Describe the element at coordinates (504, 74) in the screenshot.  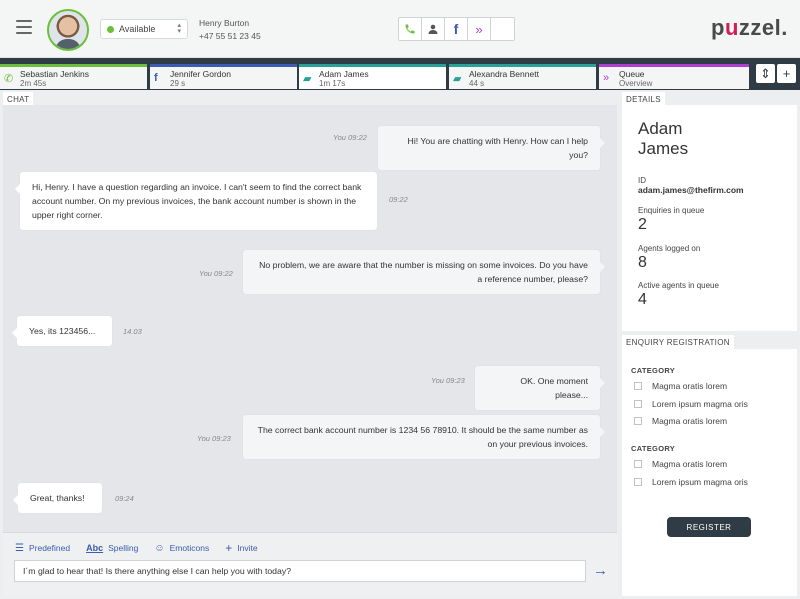
I see `tab-name: Alexandra Bennett` at that location.